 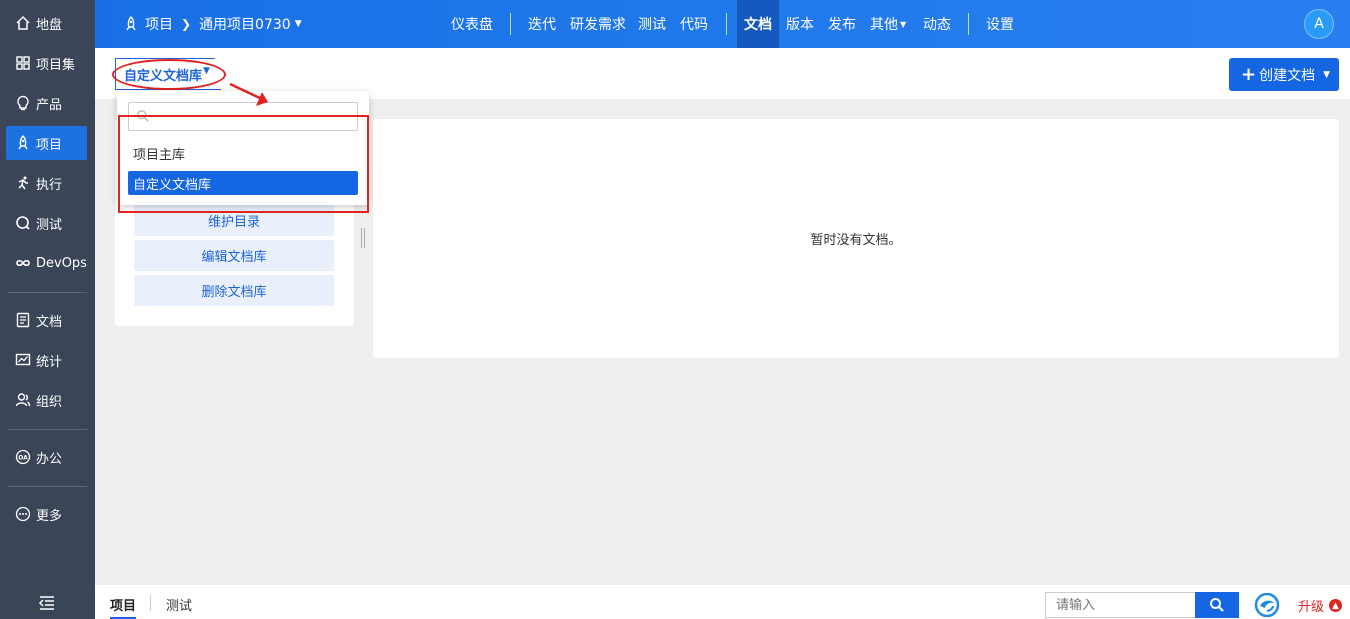 I want to click on global-search-button, so click(x=1217, y=605).